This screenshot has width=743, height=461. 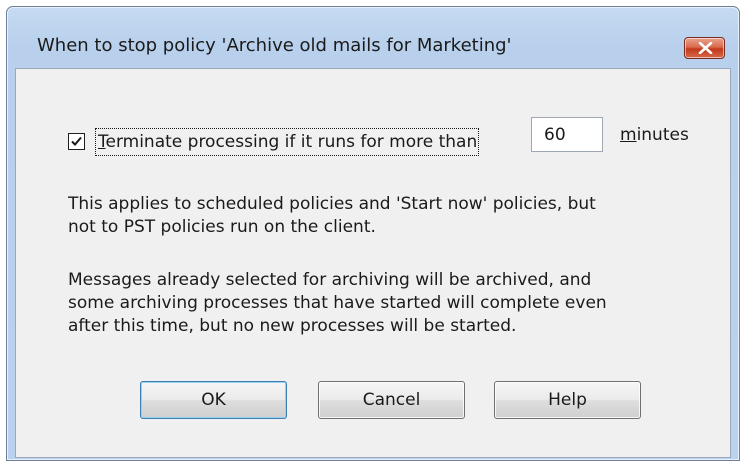 What do you see at coordinates (628, 135) in the screenshot?
I see `minutes-label-mnemonic: m` at bounding box center [628, 135].